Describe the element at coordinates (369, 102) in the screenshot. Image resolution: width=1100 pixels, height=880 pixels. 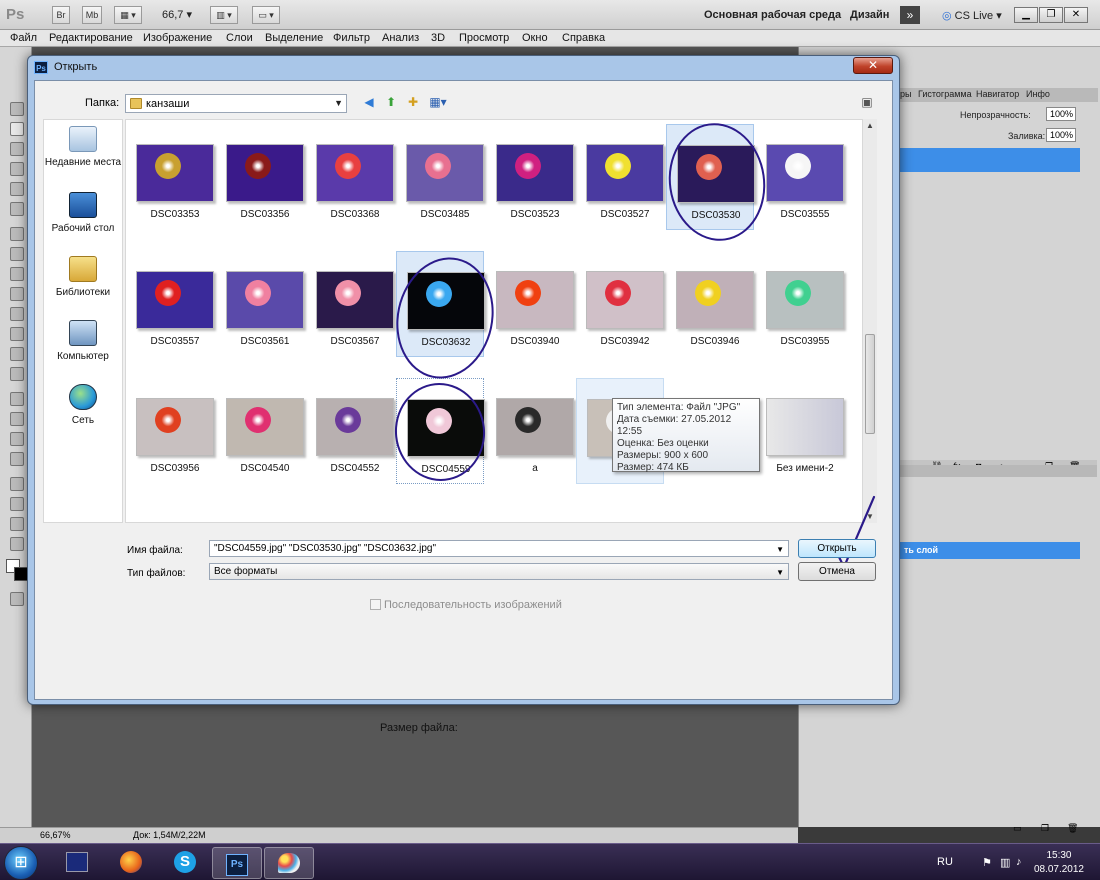
I see `back-icon: ◀` at that location.